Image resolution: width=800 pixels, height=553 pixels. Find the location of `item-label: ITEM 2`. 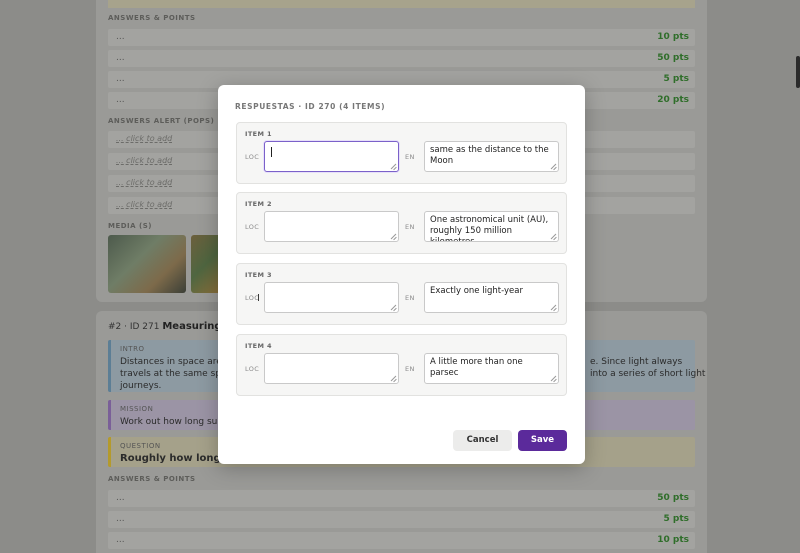

item-label: ITEM 2 is located at coordinates (258, 204).